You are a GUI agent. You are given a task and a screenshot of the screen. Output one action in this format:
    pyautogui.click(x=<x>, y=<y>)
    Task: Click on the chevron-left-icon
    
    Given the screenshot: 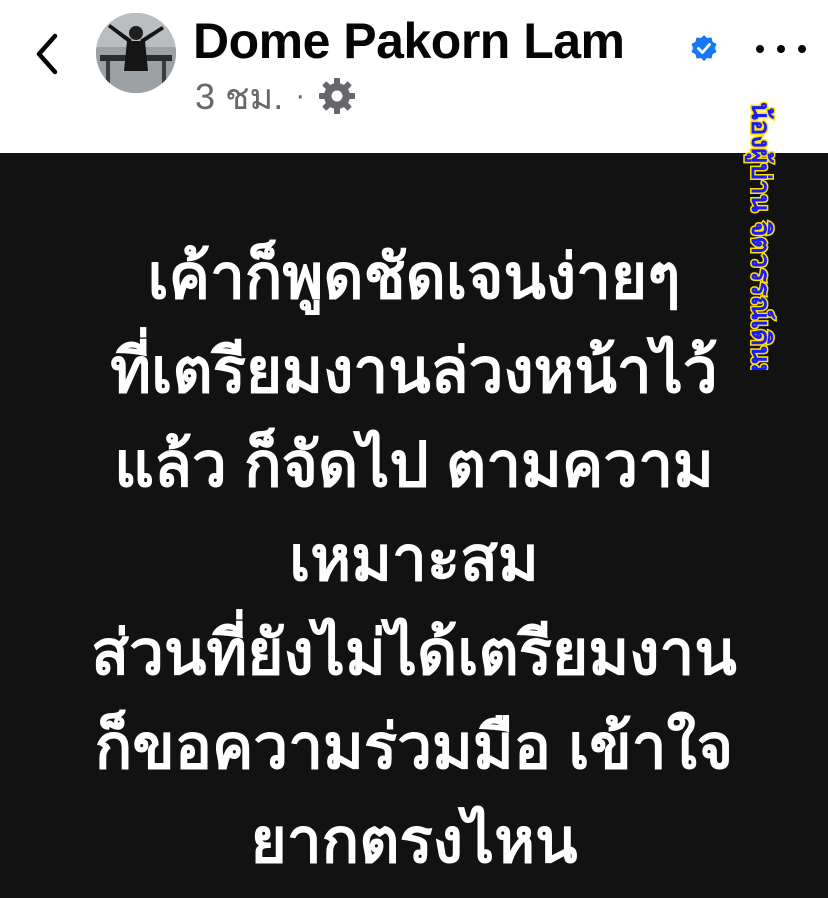 What is the action you would take?
    pyautogui.click(x=47, y=54)
    